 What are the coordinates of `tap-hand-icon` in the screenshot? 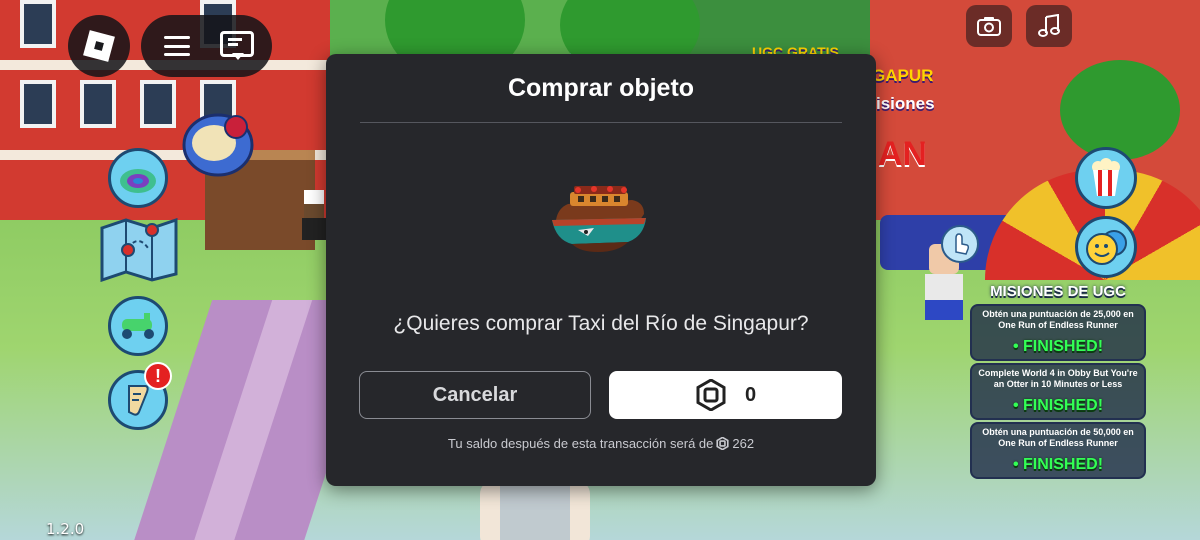 It's located at (960, 244).